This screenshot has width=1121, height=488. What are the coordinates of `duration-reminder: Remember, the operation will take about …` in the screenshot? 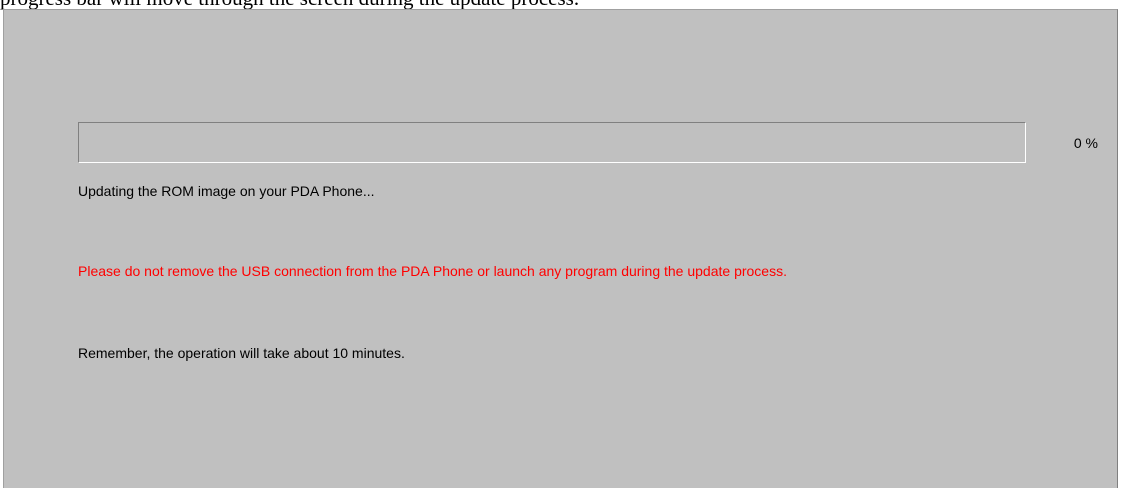 It's located at (241, 353).